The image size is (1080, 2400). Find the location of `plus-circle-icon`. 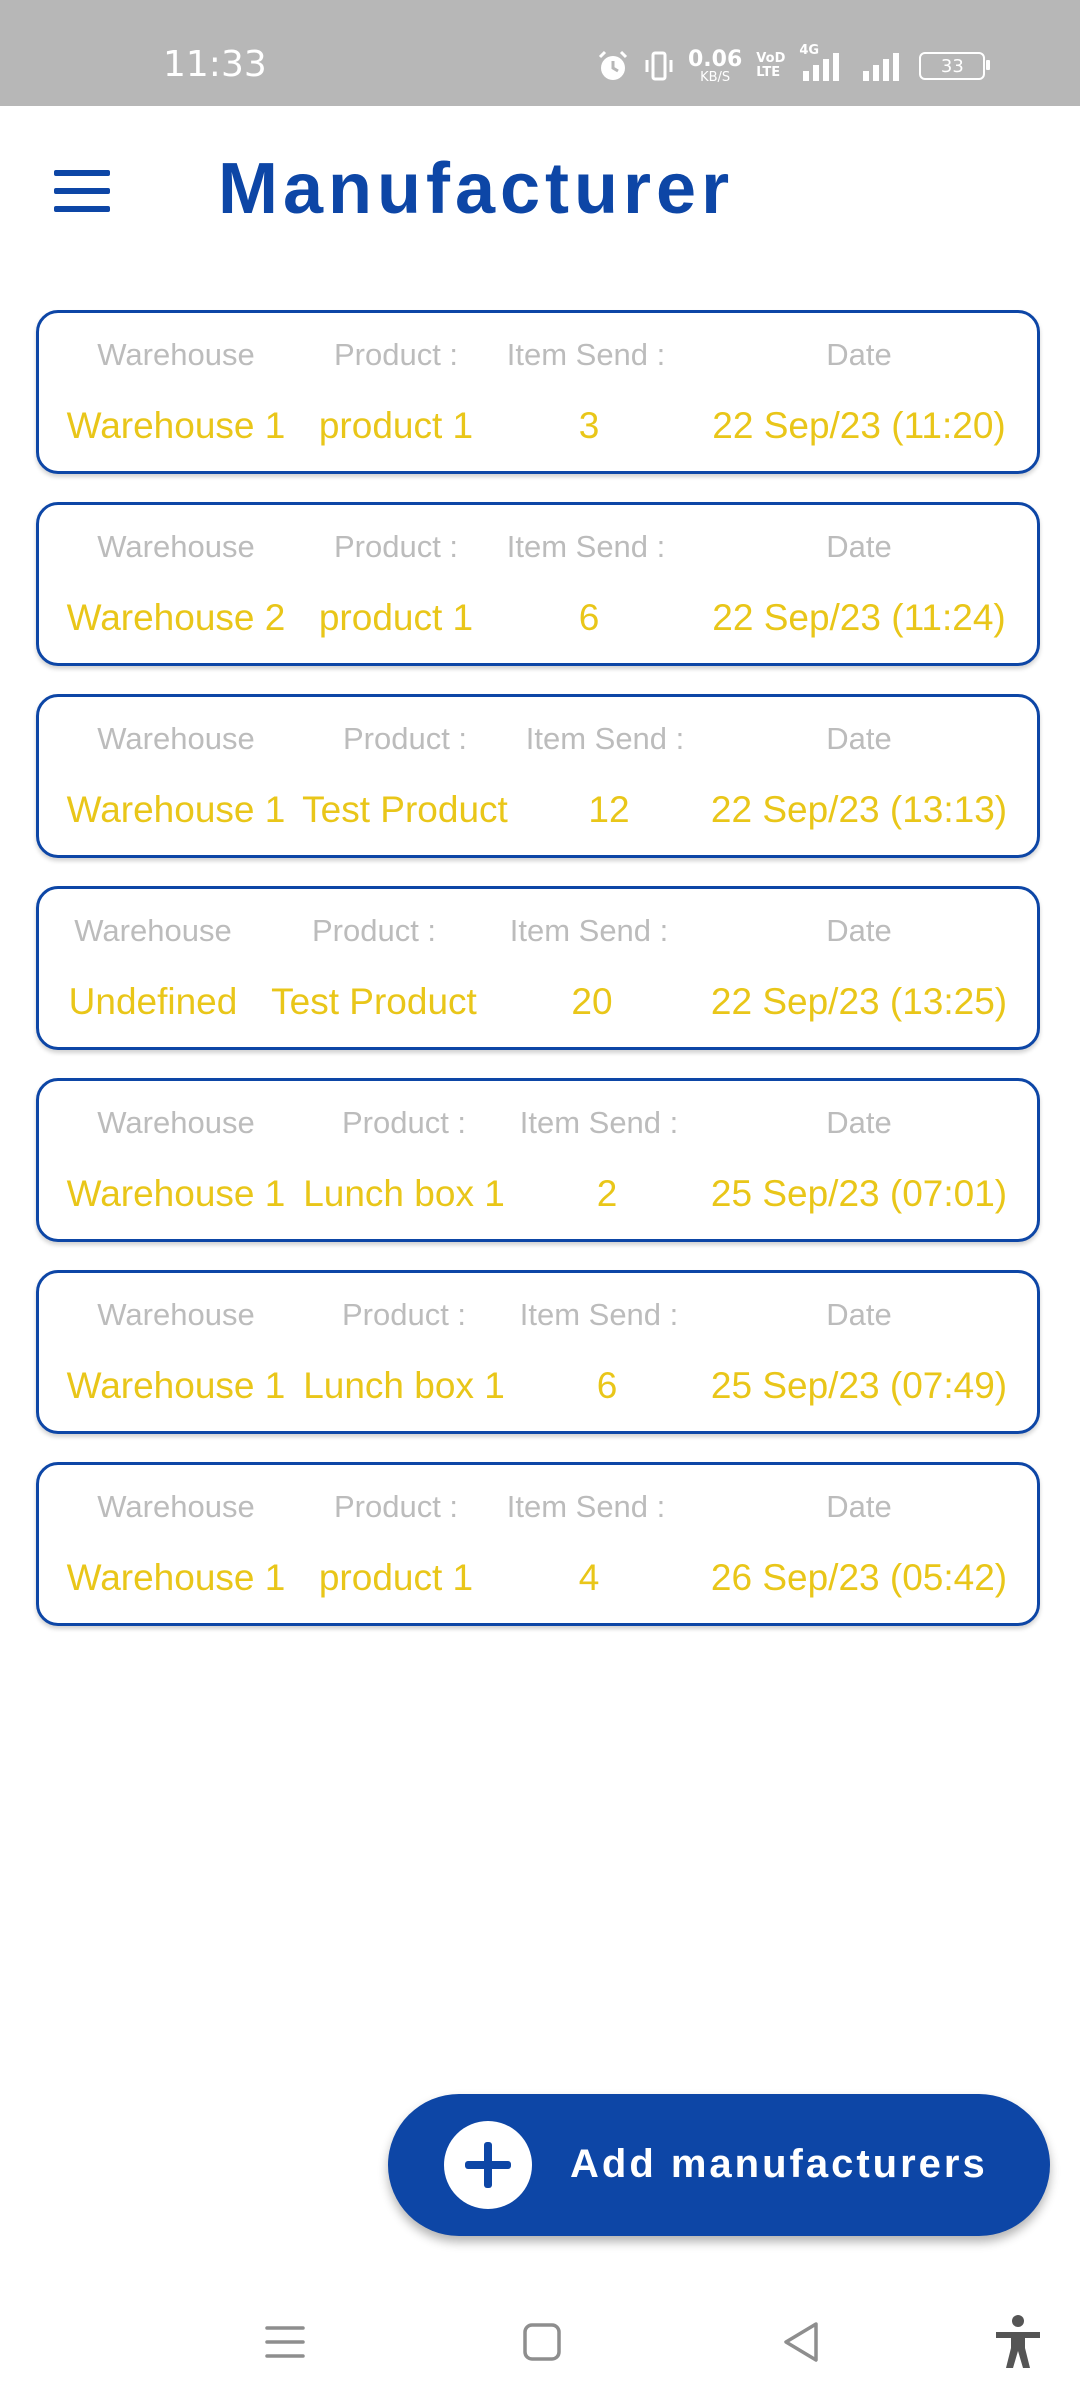

plus-circle-icon is located at coordinates (488, 2165).